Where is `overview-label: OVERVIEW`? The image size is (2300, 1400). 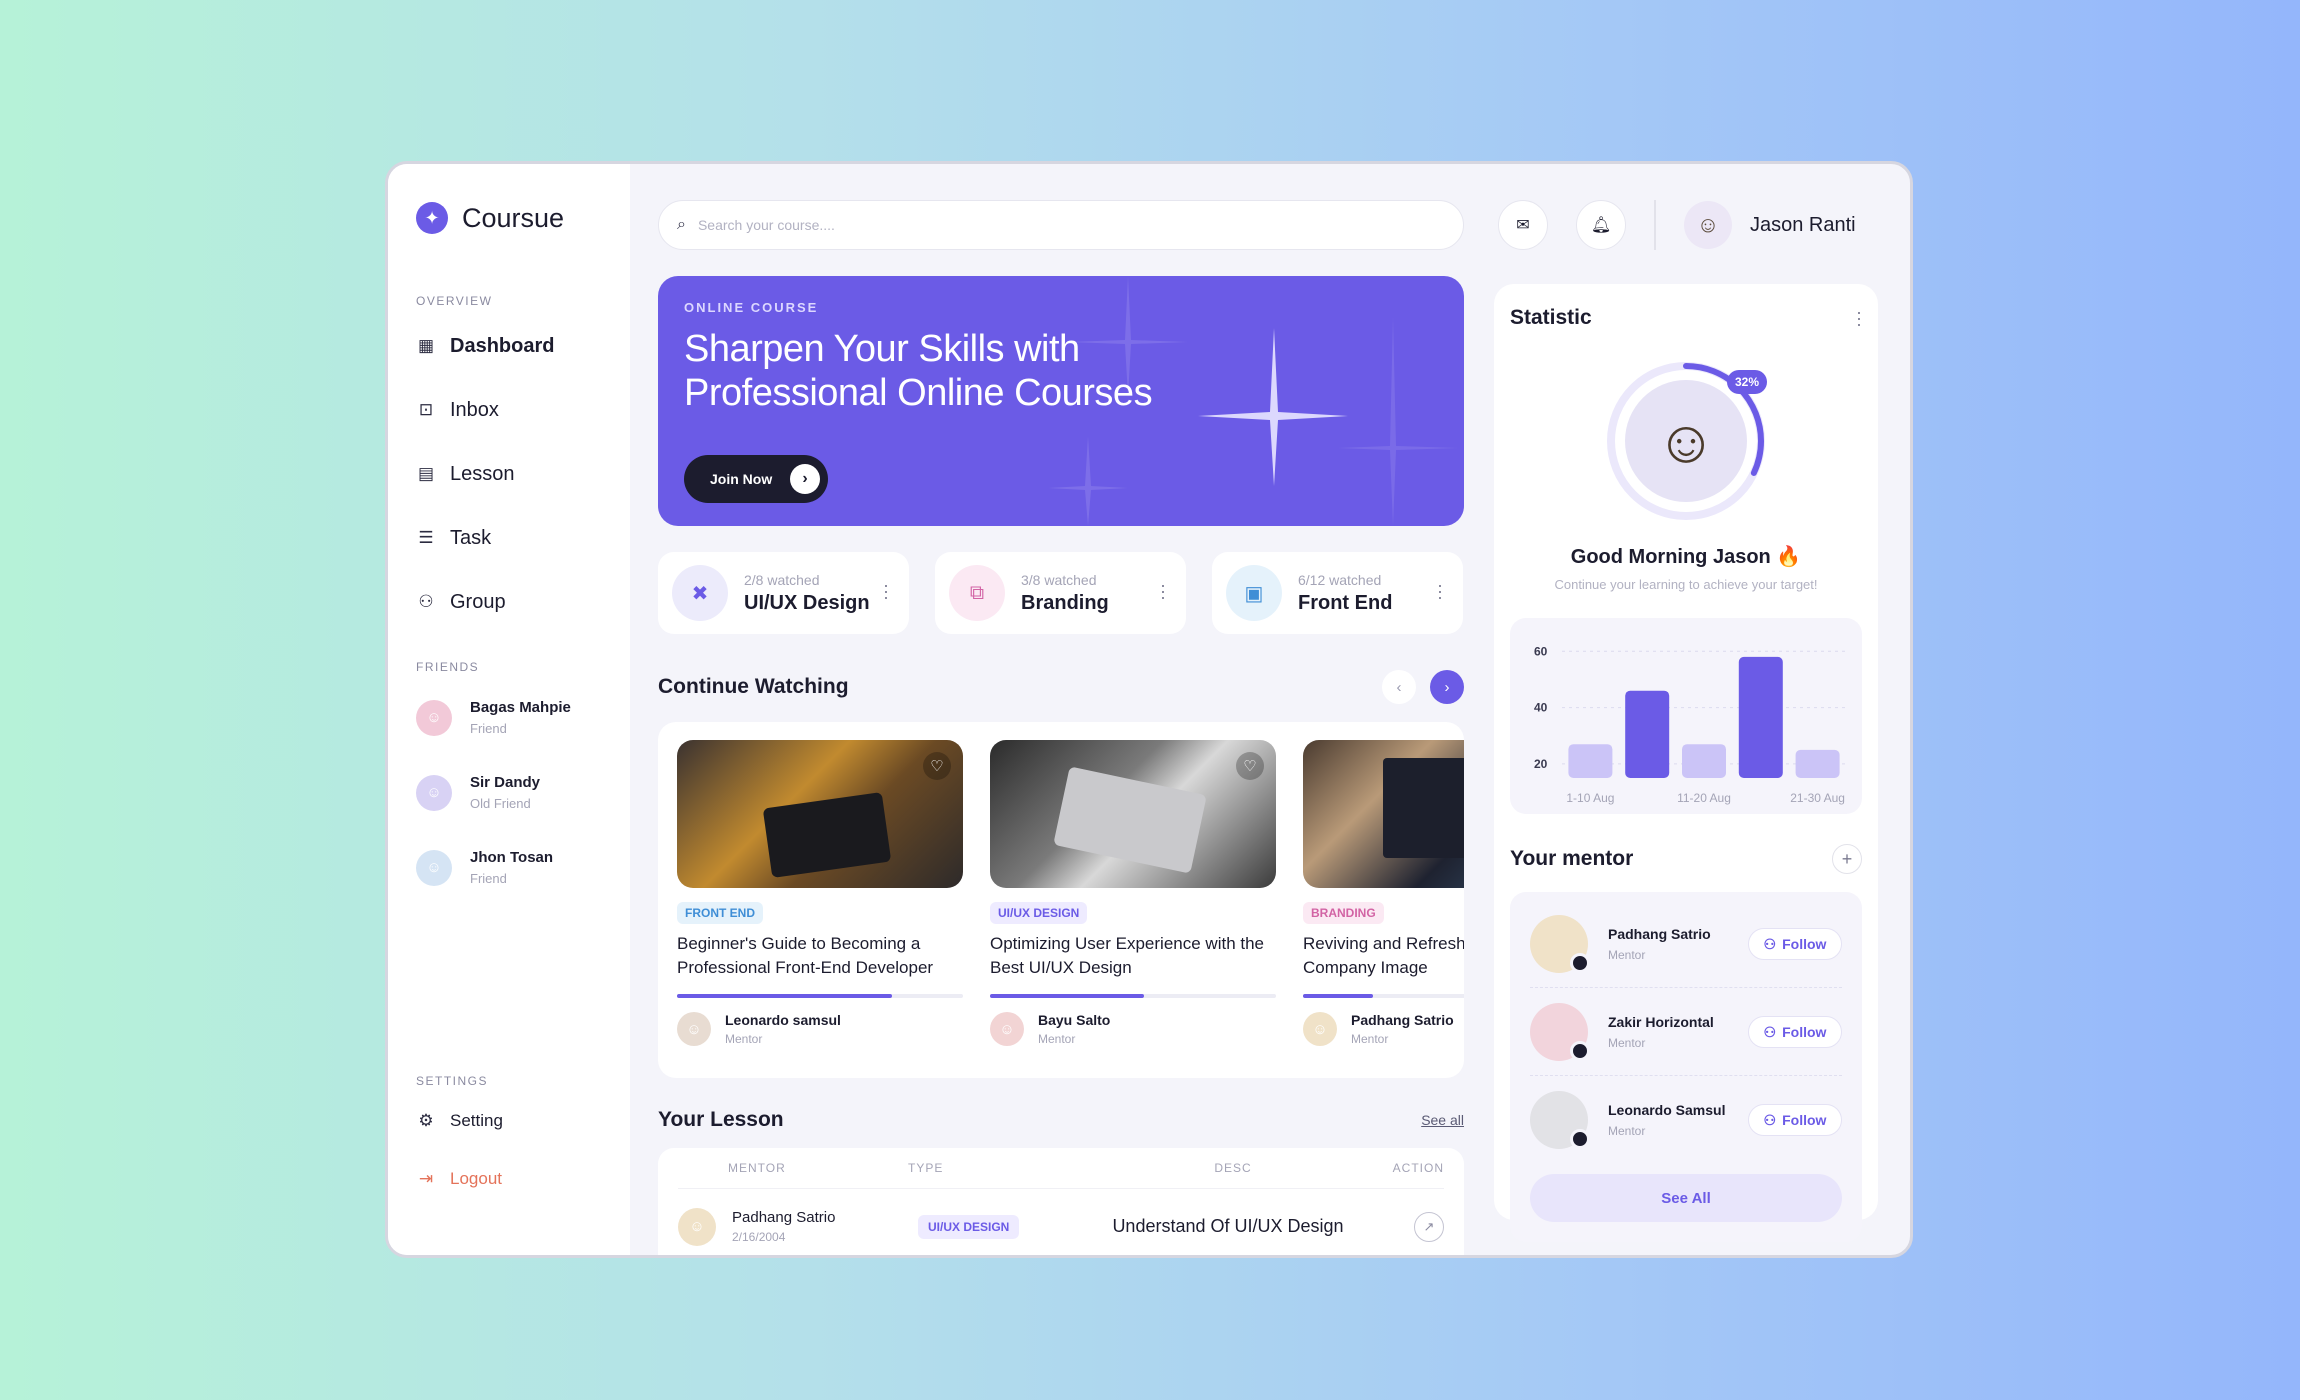
overview-label: OVERVIEW is located at coordinates (454, 301).